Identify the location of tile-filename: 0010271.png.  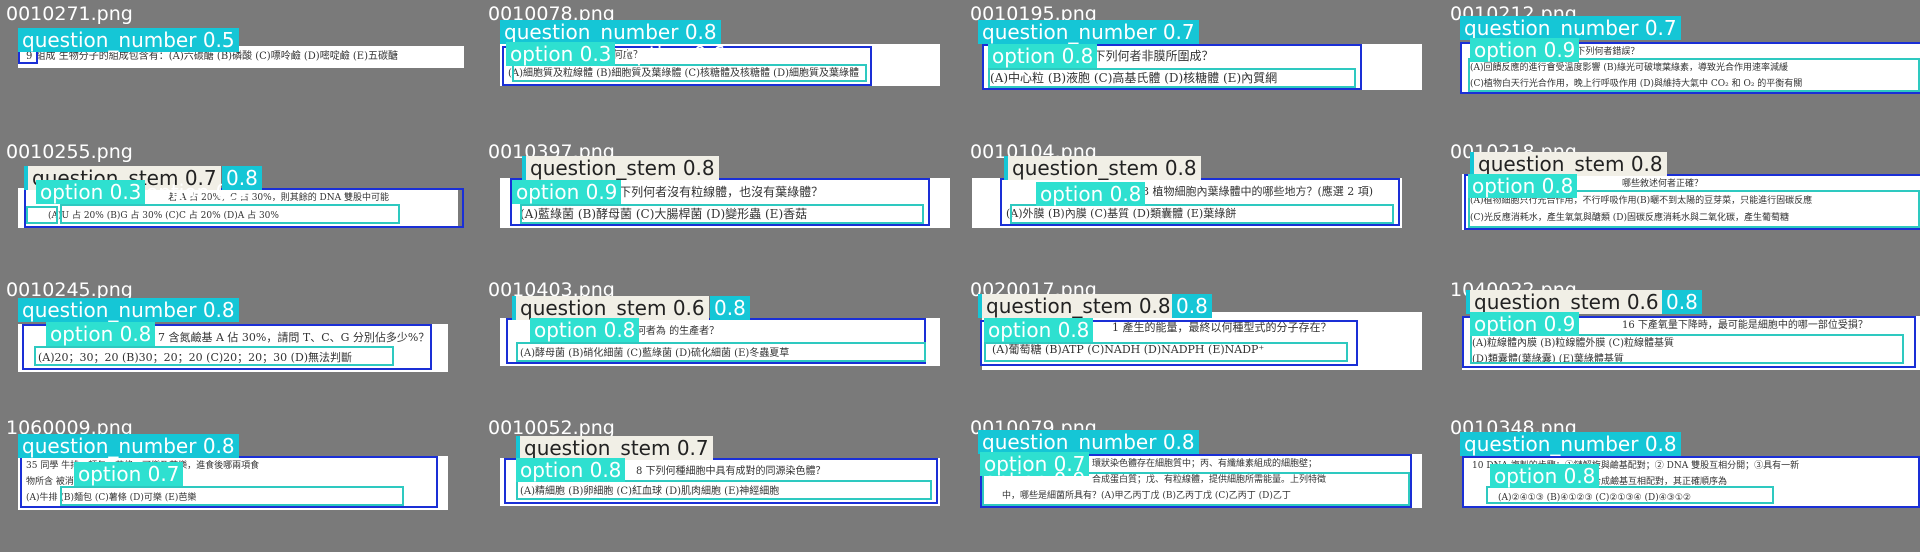
(69, 14).